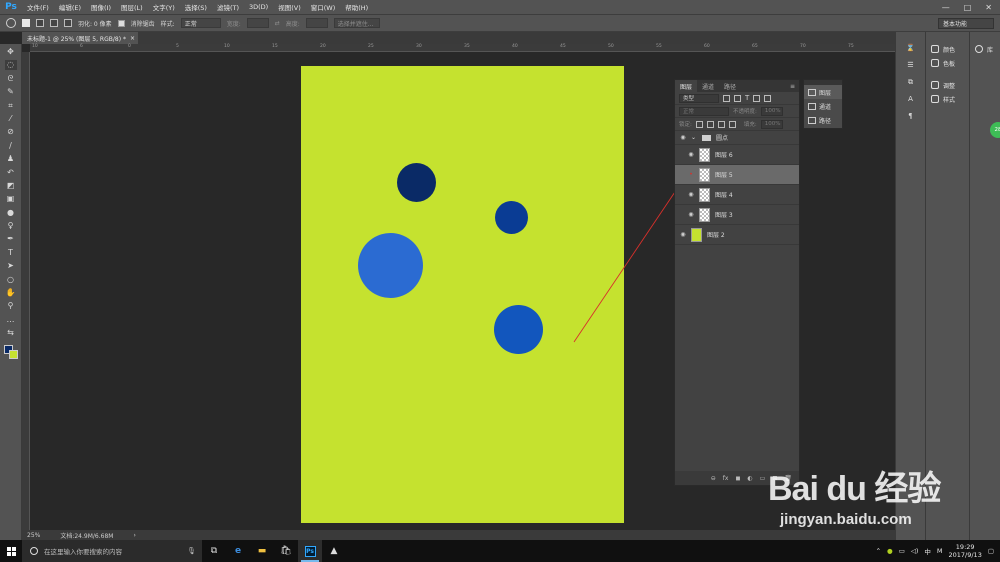  What do you see at coordinates (286, 551) in the screenshot?
I see `store-icon: 🛍` at bounding box center [286, 551].